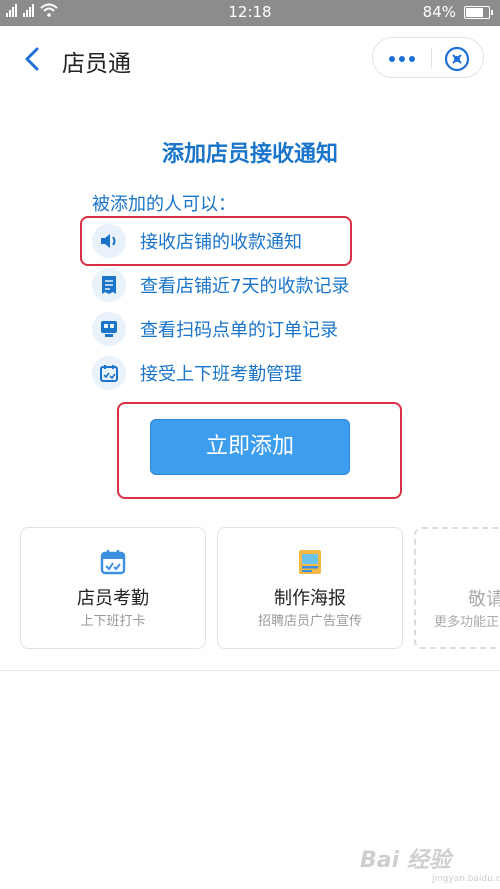 This screenshot has width=500, height=889. I want to click on battery-icon, so click(478, 12).